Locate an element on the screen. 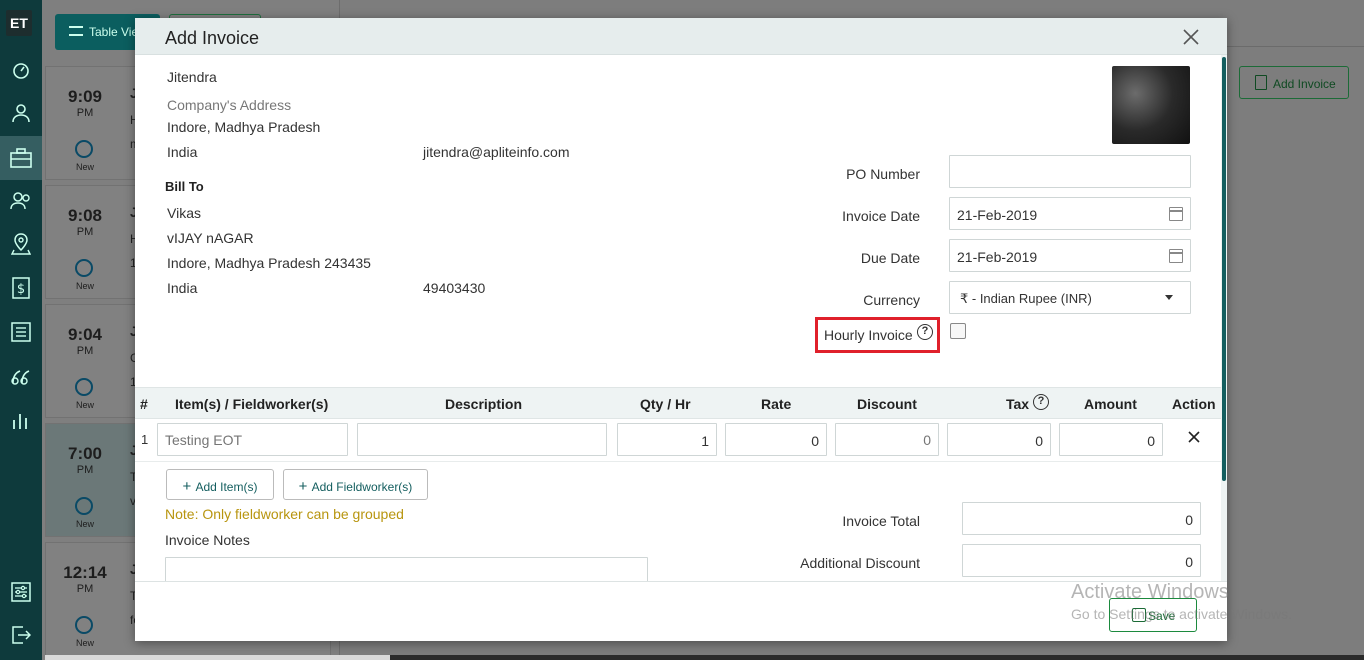 The image size is (1364, 660). app-logo: ET is located at coordinates (19, 23).